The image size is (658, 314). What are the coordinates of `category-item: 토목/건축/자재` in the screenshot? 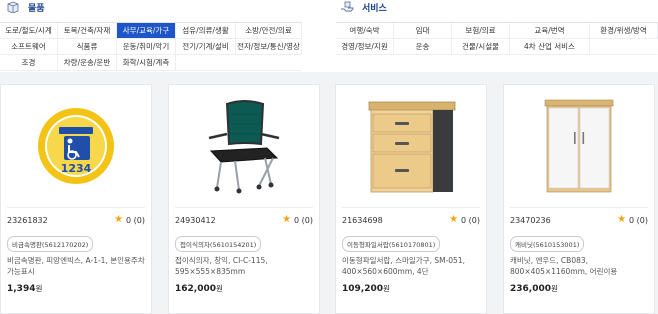 It's located at (87, 31).